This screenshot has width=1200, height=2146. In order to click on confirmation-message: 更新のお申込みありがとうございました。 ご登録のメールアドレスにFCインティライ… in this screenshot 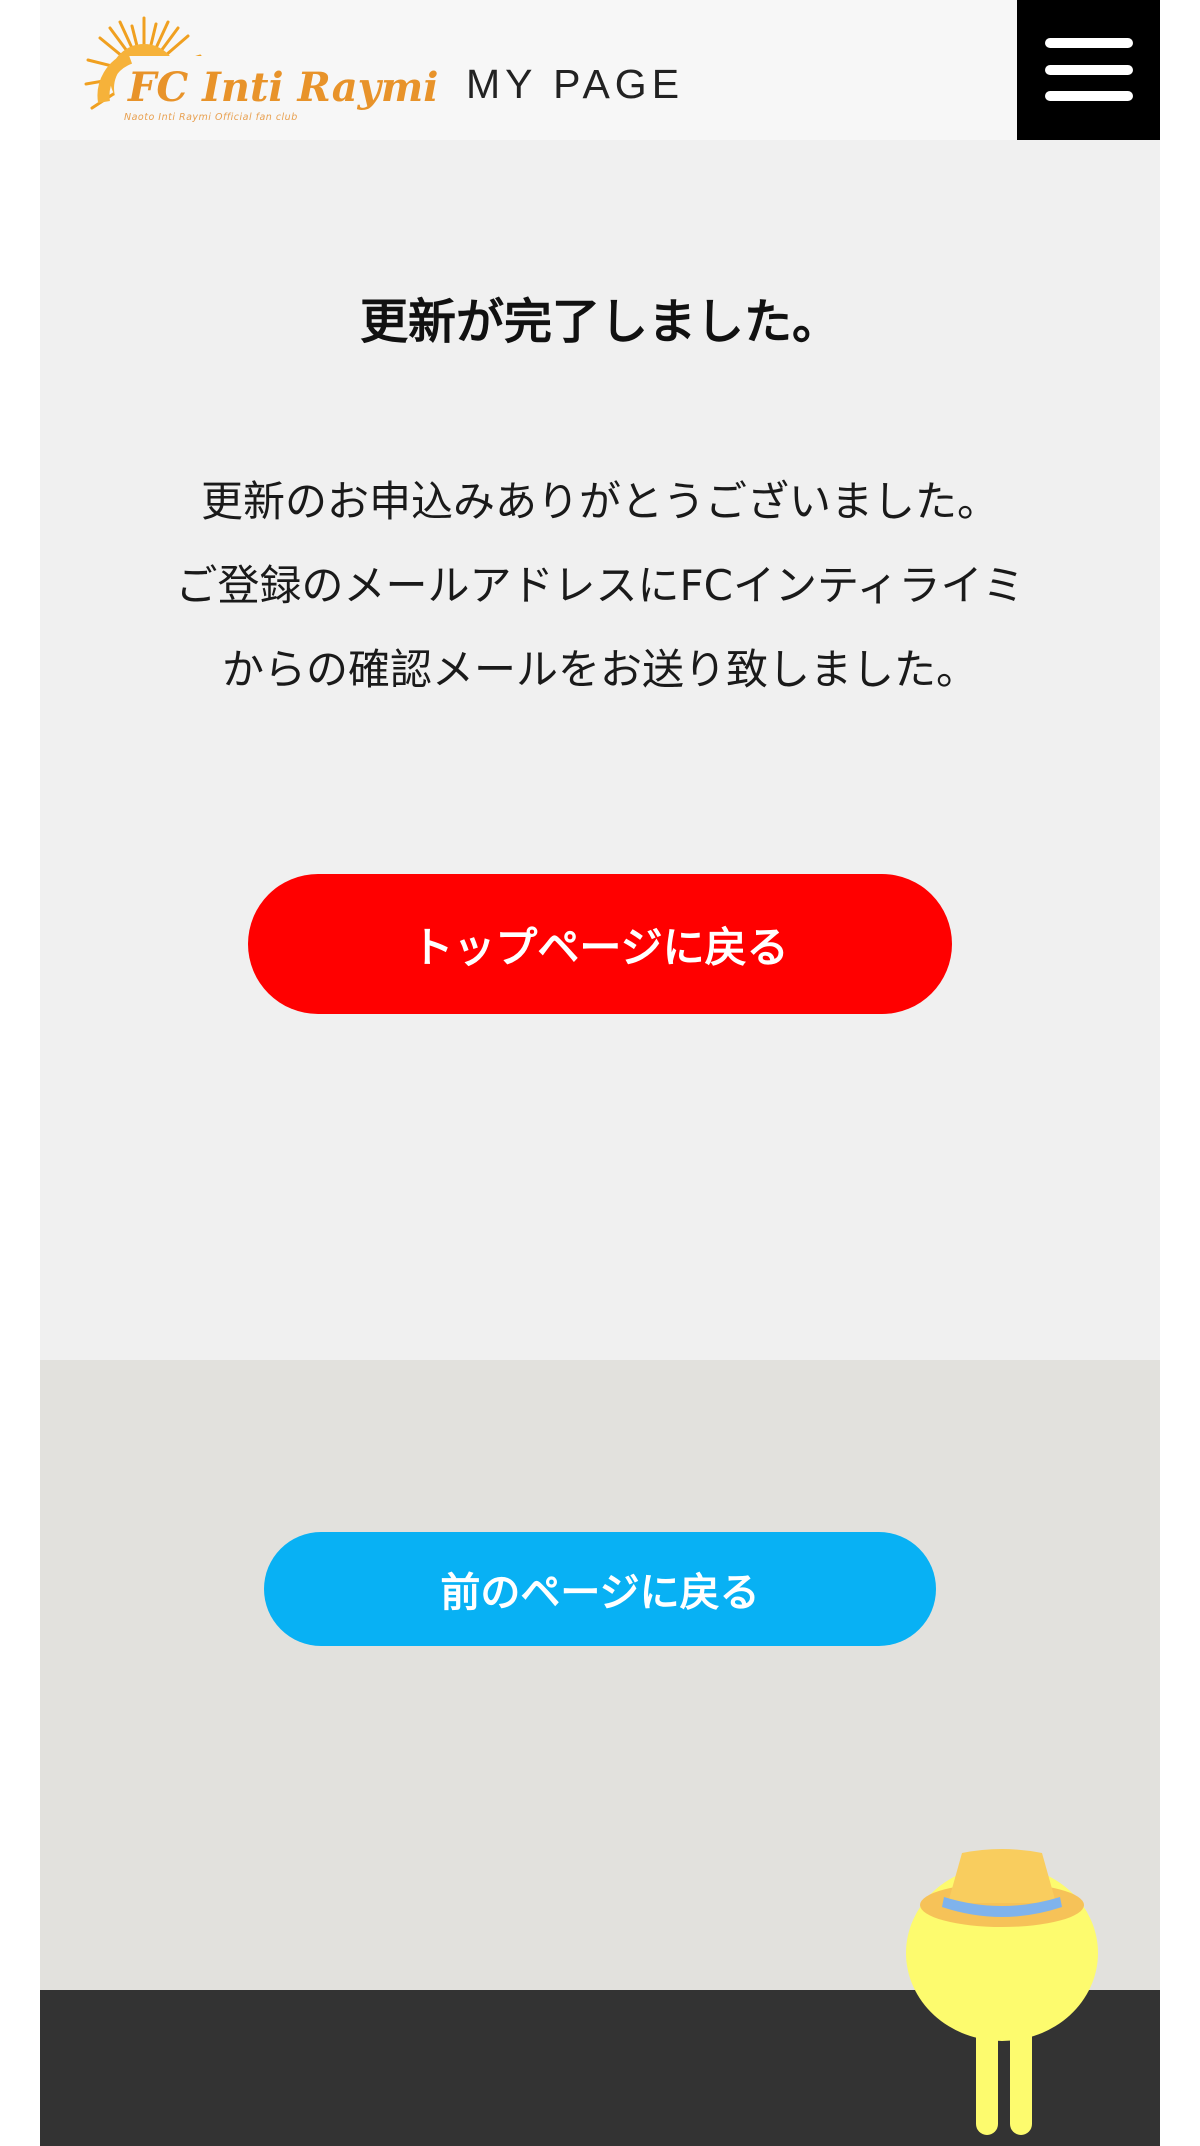, I will do `click(600, 586)`.